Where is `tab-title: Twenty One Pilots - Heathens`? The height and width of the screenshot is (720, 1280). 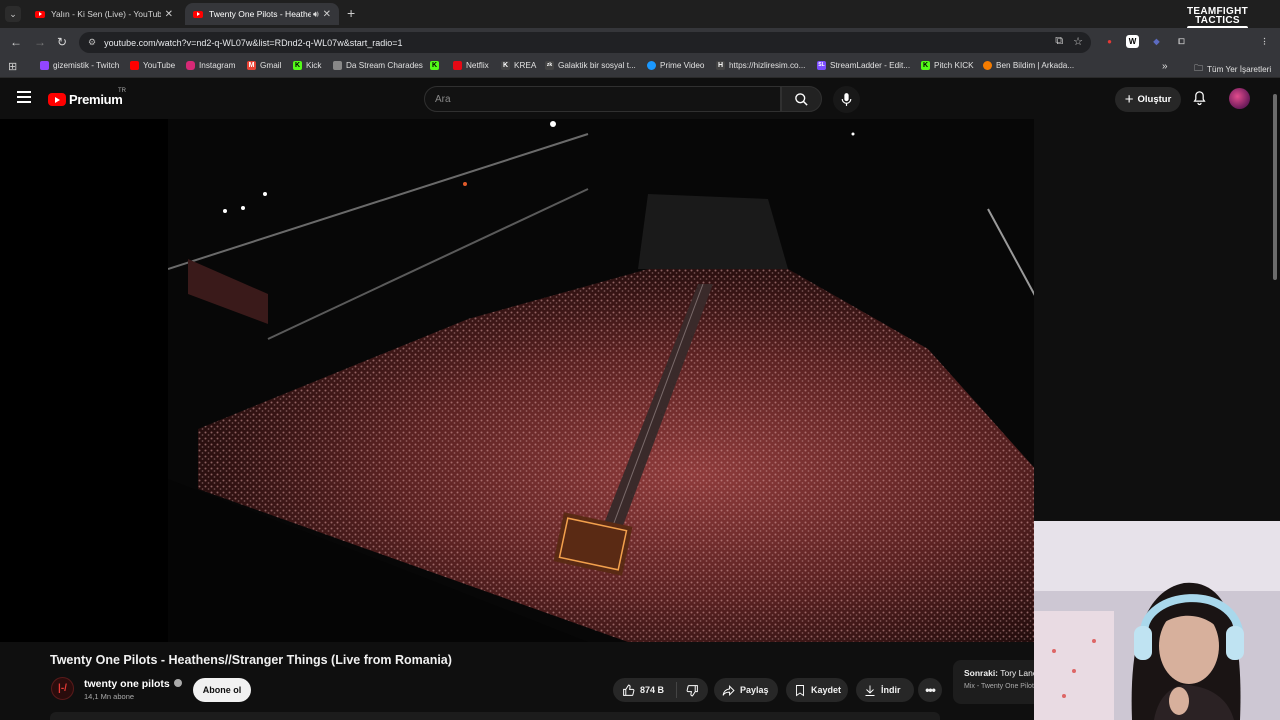 tab-title: Twenty One Pilots - Heathens is located at coordinates (260, 14).